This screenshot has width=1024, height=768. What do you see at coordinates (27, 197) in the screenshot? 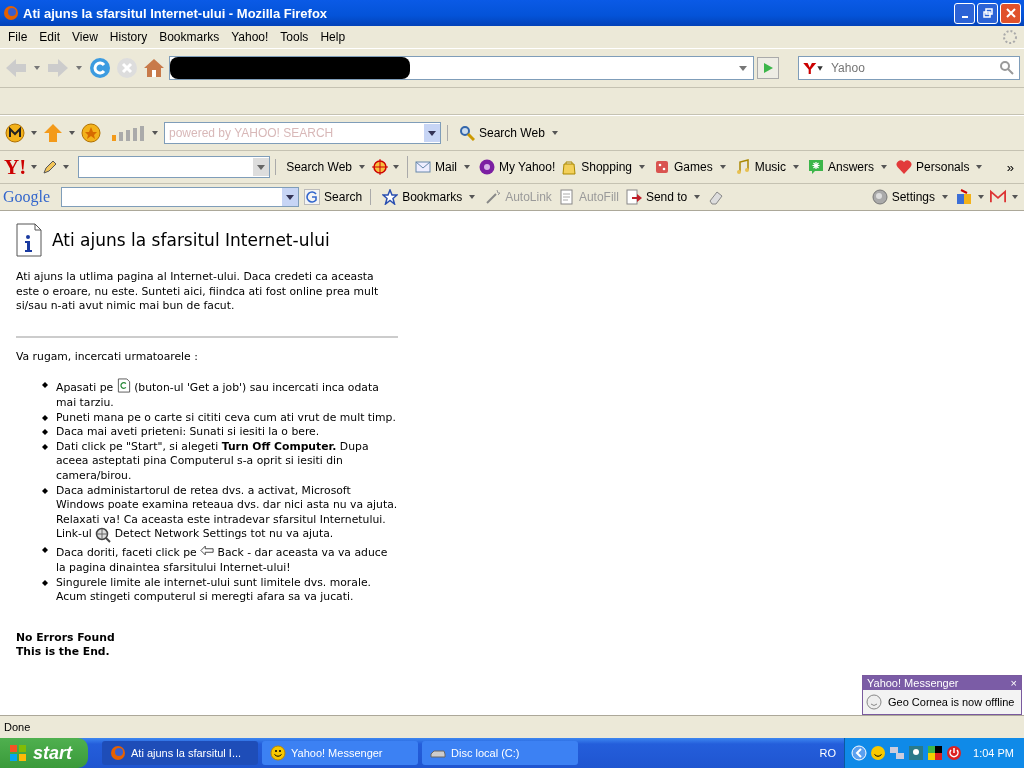
I see `google-logo: Google` at bounding box center [27, 197].